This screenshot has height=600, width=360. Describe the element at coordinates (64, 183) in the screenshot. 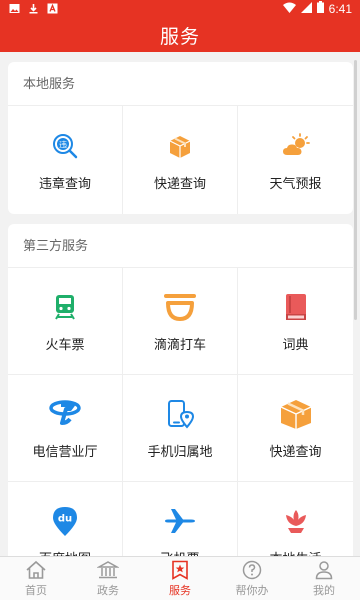

I see `service-label: 违章查询` at that location.